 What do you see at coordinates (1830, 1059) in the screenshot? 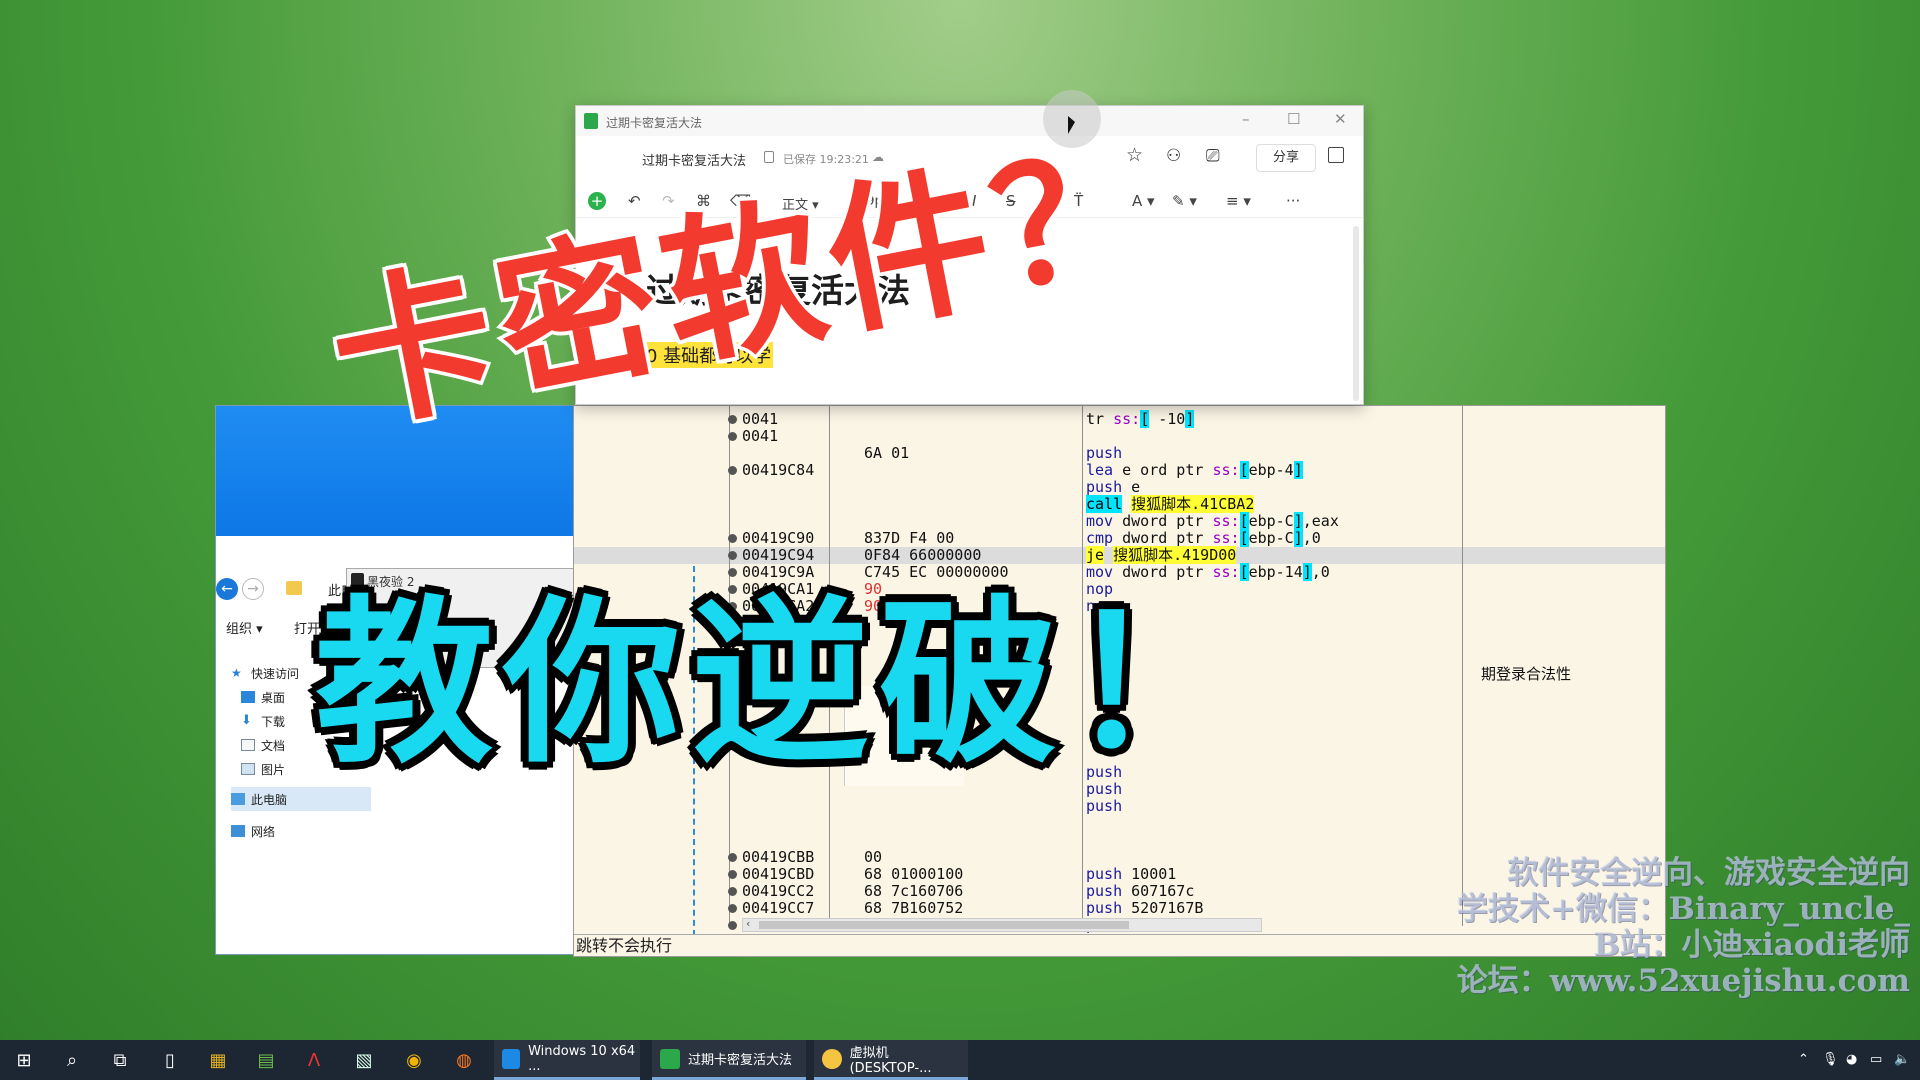
I see `microphone-icon: 🎙` at bounding box center [1830, 1059].